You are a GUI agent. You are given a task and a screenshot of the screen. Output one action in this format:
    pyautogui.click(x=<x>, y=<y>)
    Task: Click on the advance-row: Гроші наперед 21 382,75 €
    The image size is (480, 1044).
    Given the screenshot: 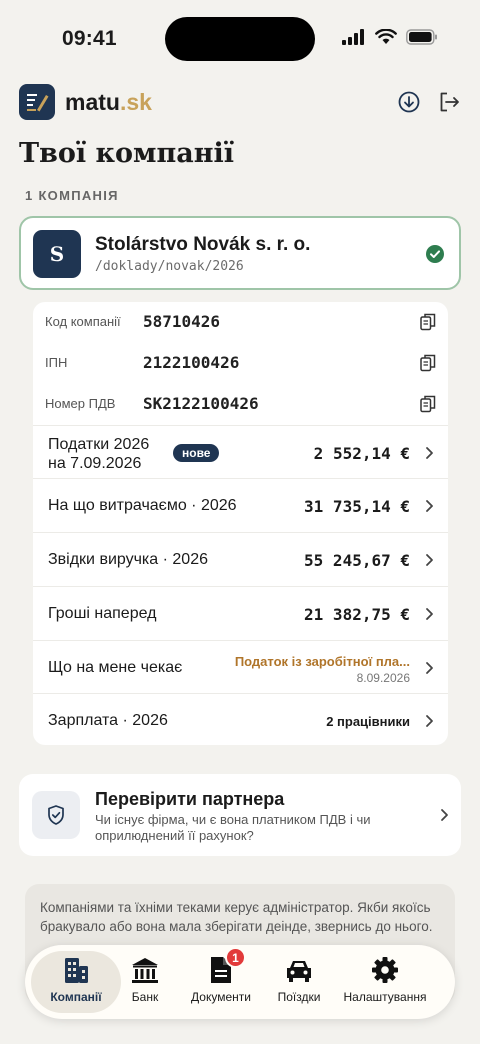 What is the action you would take?
    pyautogui.click(x=240, y=612)
    